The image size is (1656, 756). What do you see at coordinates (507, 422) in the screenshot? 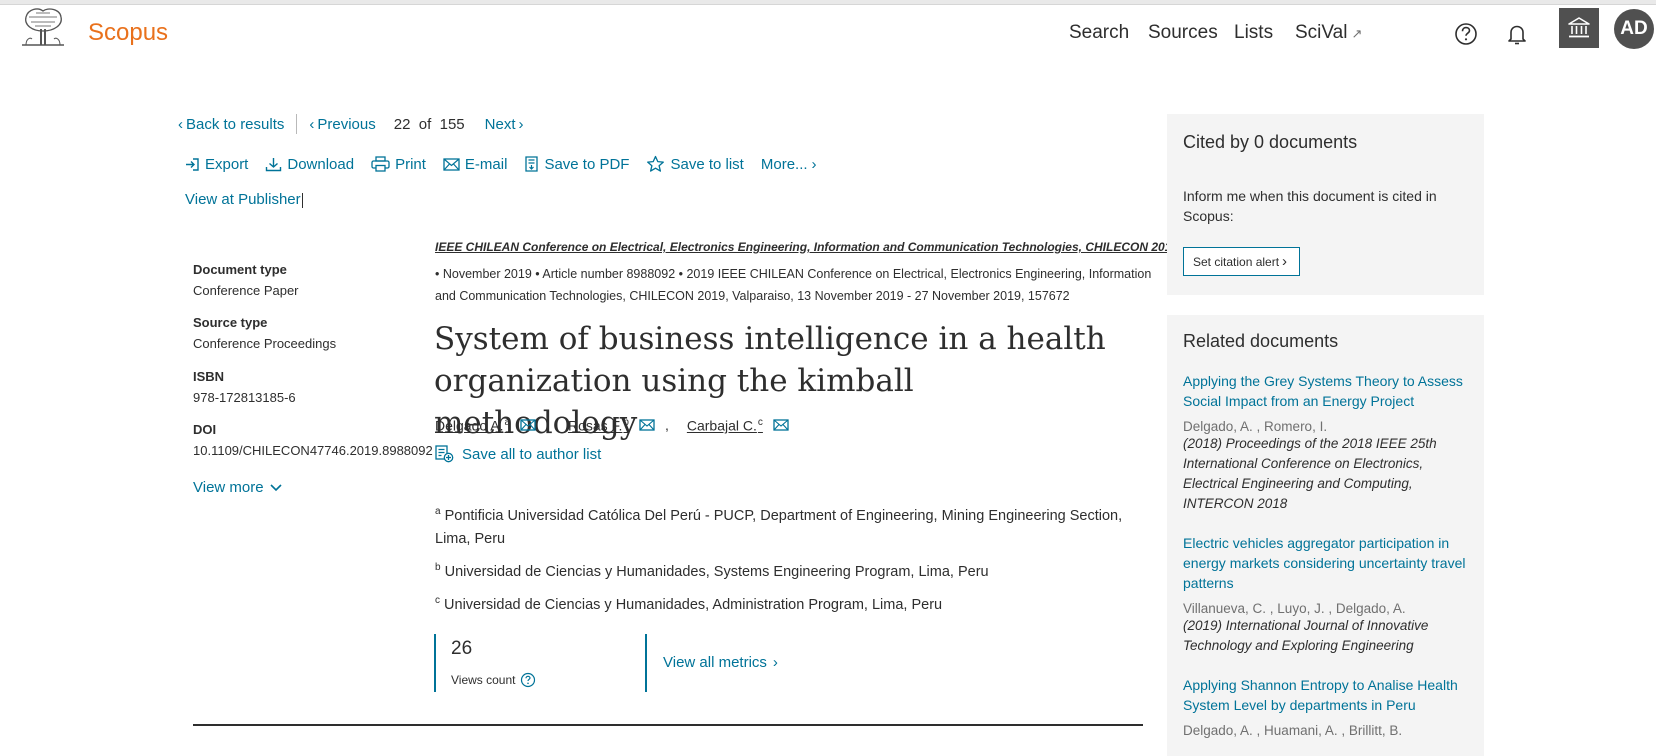
I see `author-affiliation-sup: a` at bounding box center [507, 422].